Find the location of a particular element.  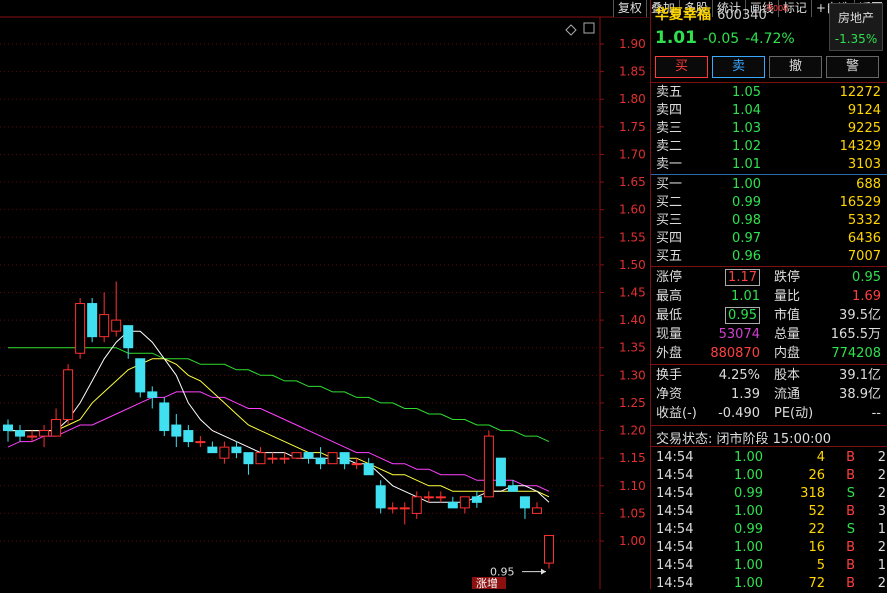

sector-box: 房地产 -1.35% is located at coordinates (856, 27).